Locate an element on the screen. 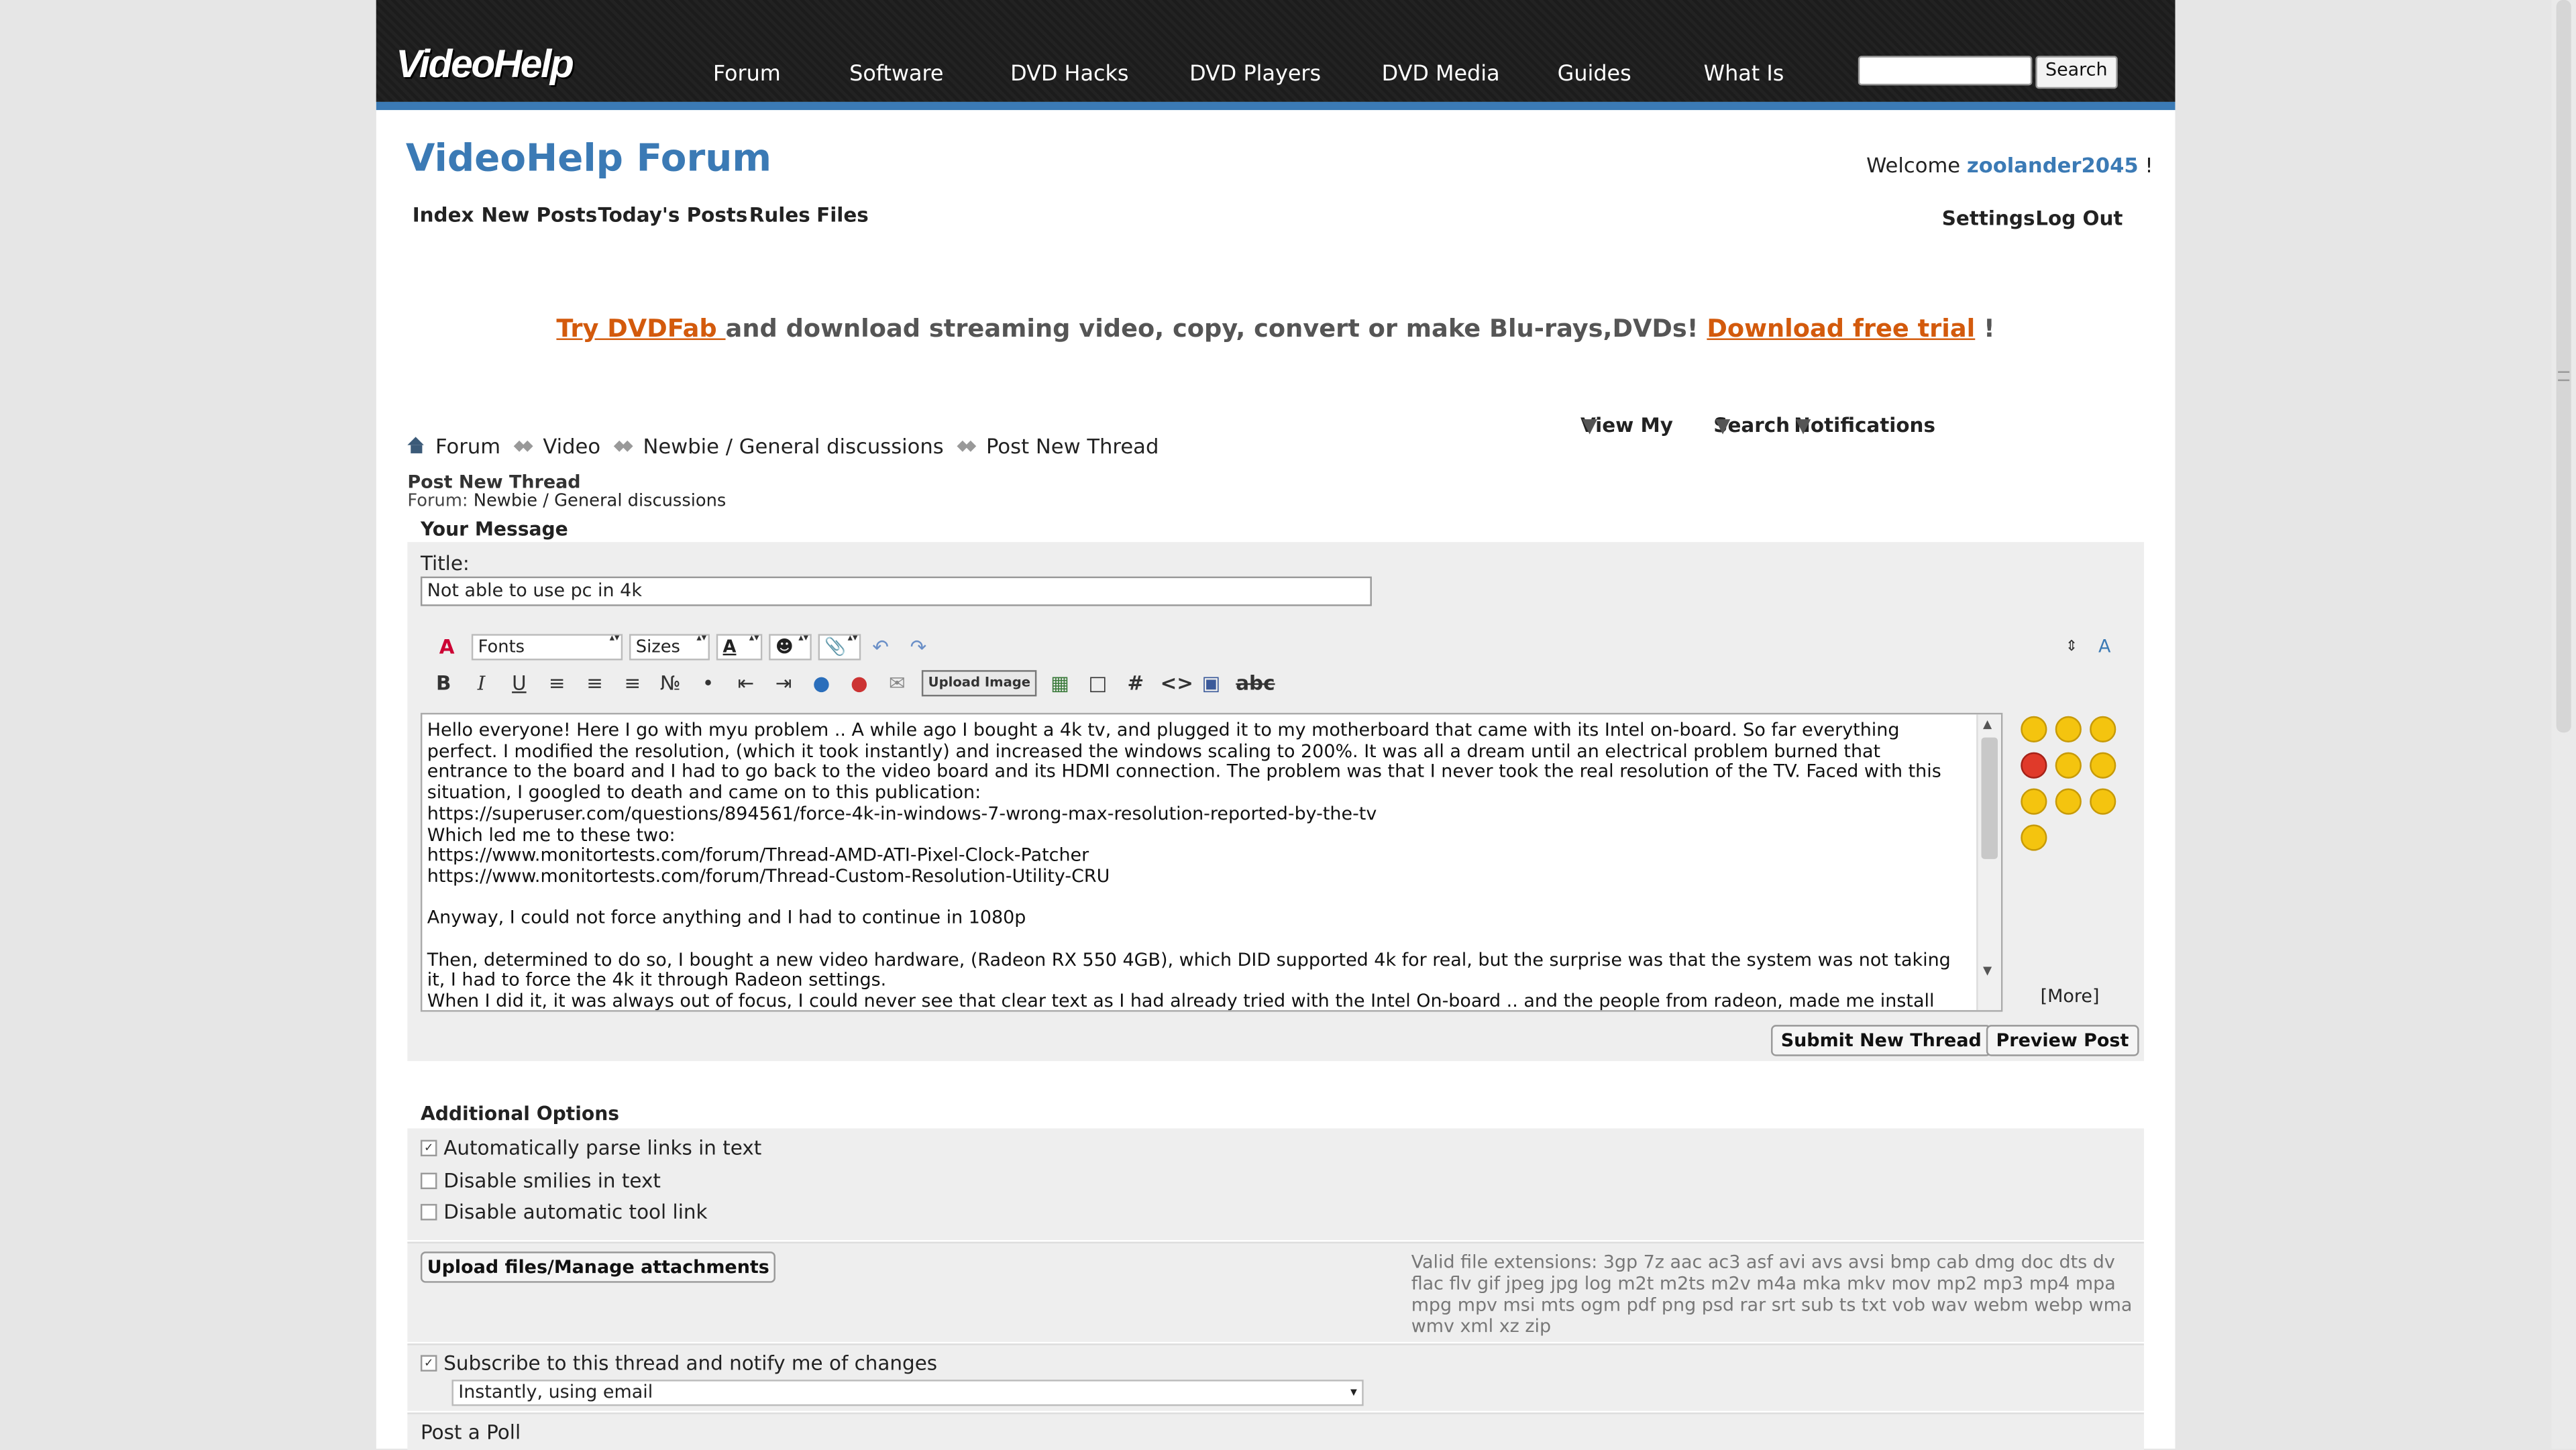 The height and width of the screenshot is (1450, 2576). ordered-list-icon: № is located at coordinates (670, 683).